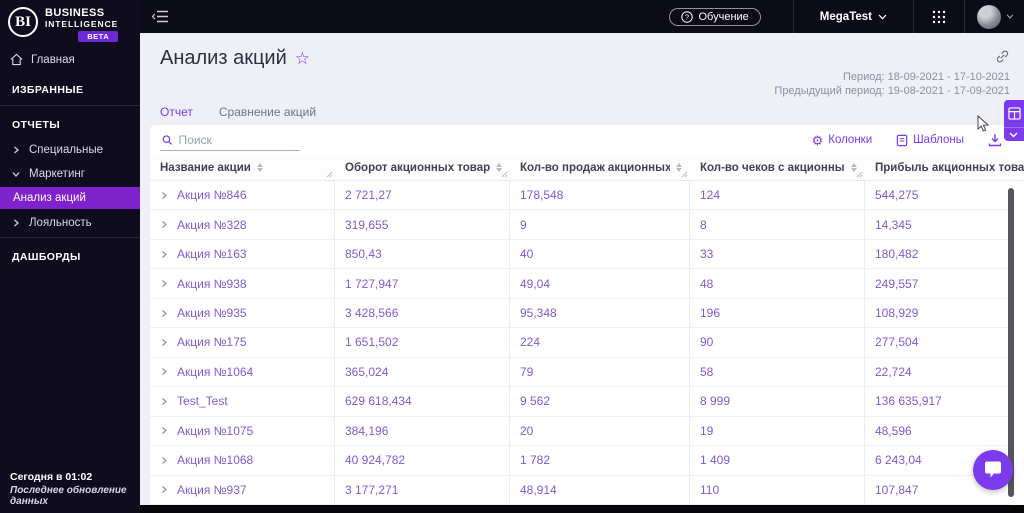  Describe the element at coordinates (16, 223) in the screenshot. I see `chevron-right-icon` at that location.